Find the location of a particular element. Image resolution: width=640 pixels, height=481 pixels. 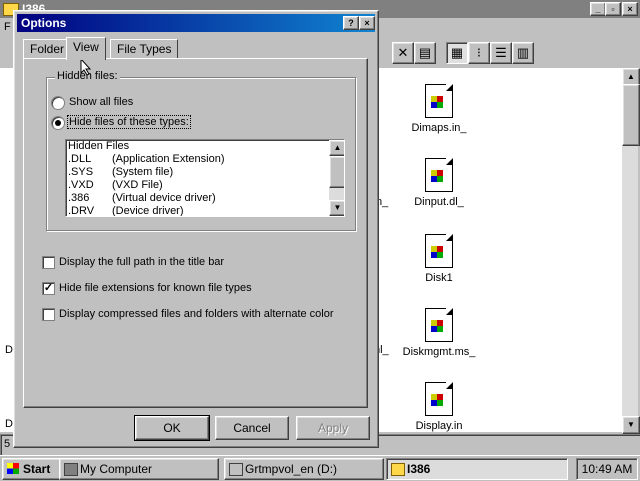

computer-icon is located at coordinates (71, 469).